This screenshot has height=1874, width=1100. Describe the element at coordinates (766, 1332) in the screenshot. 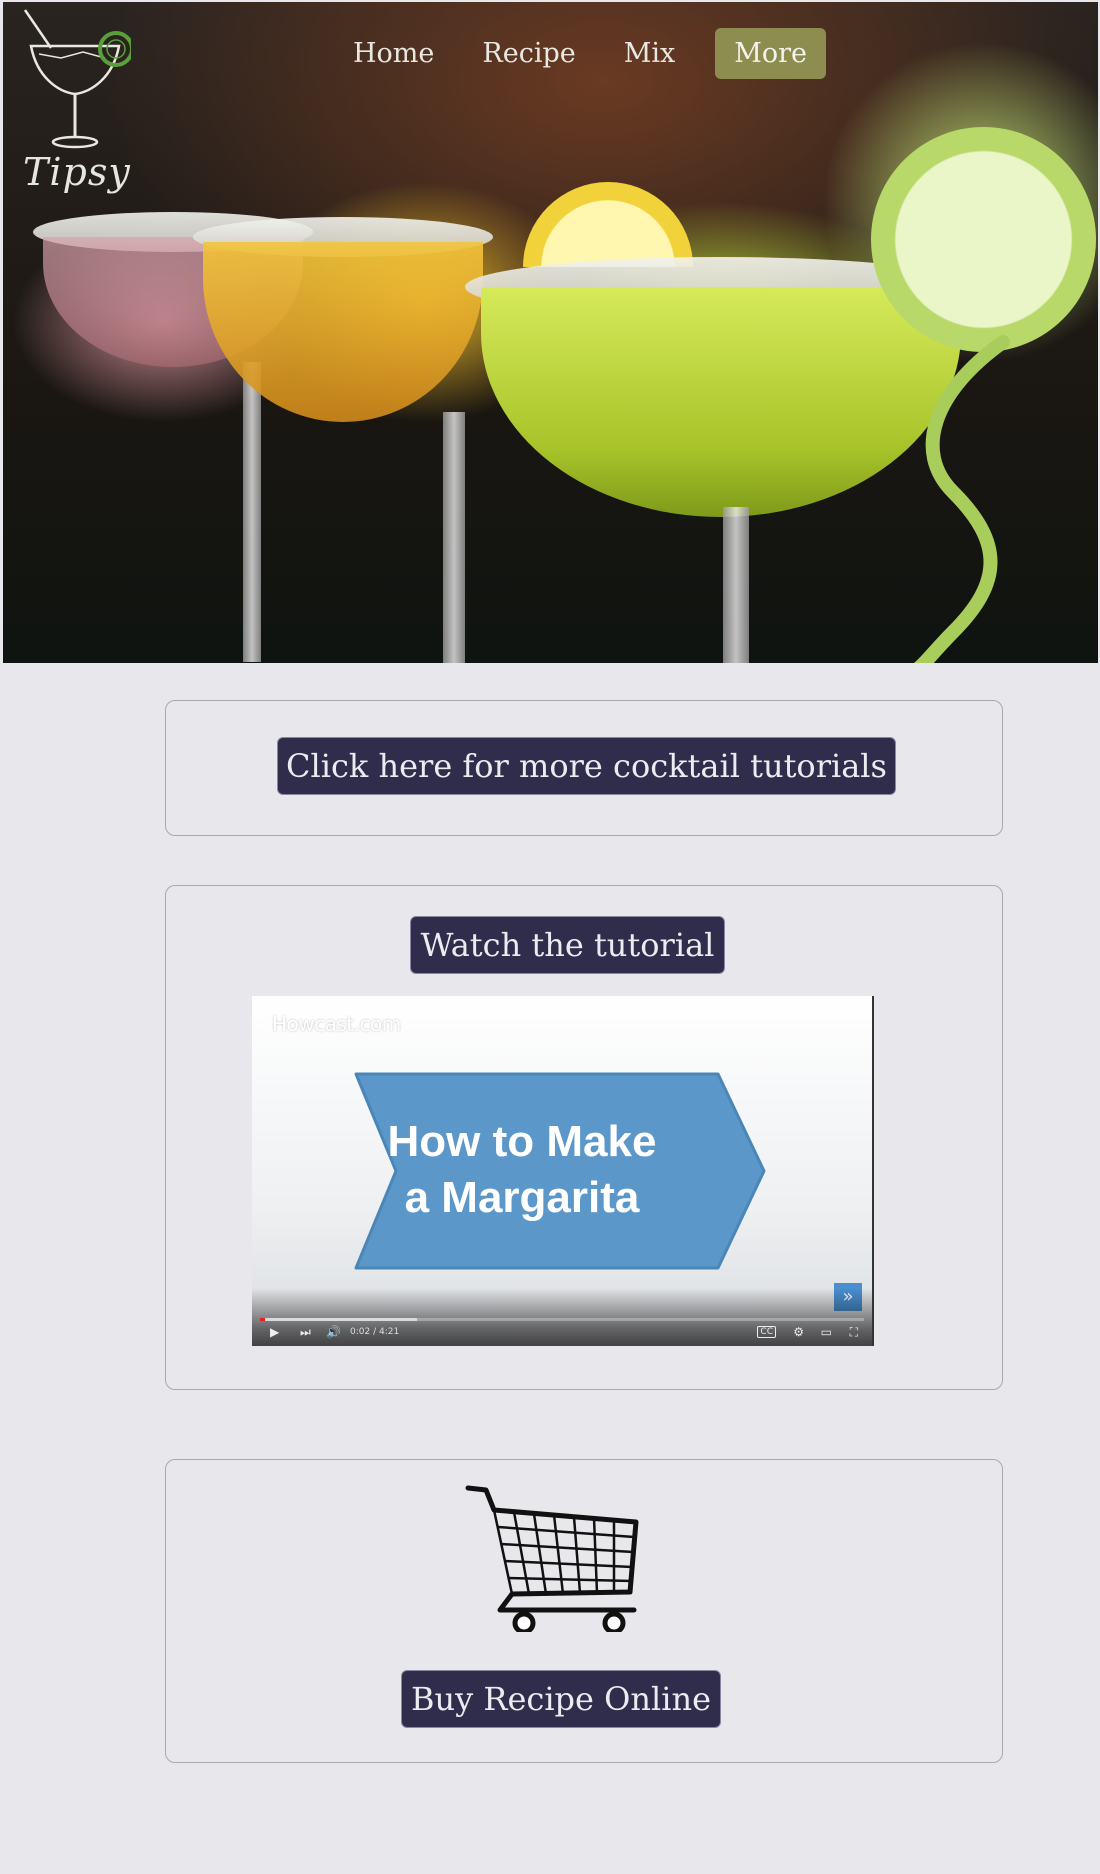

I see `captions-icon: CC` at that location.